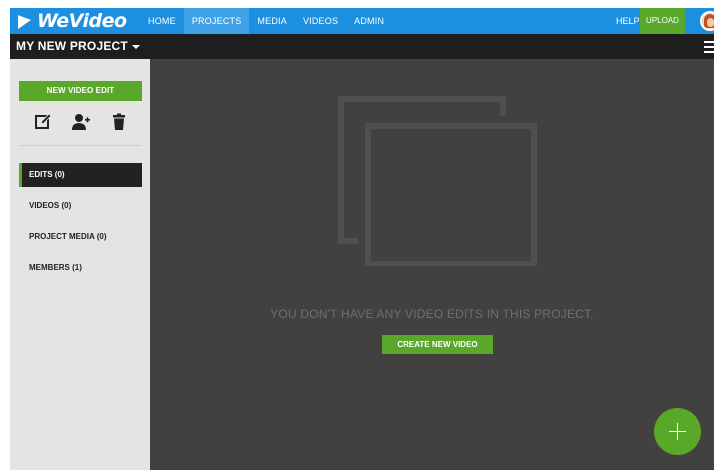 This screenshot has height=470, width=714. What do you see at coordinates (80, 268) in the screenshot?
I see `sidebar-item-members: MEMBERS (1)` at bounding box center [80, 268].